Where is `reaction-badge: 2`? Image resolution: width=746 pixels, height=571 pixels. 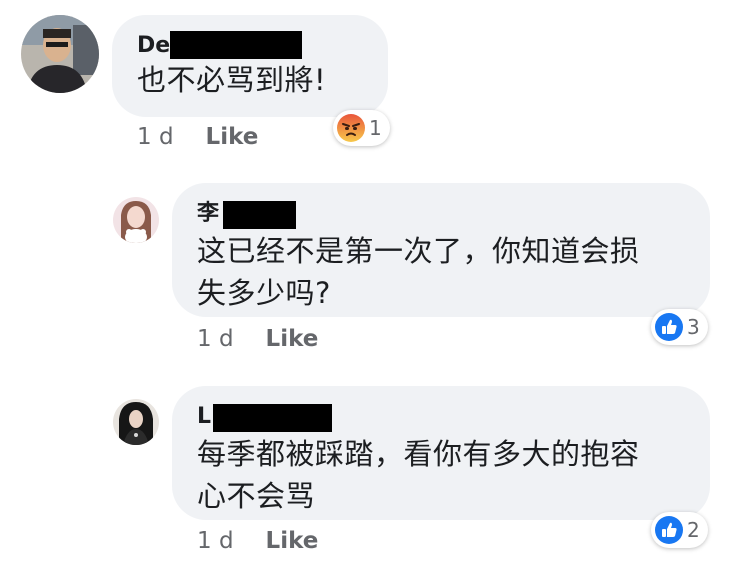
reaction-badge: 2 is located at coordinates (679, 530).